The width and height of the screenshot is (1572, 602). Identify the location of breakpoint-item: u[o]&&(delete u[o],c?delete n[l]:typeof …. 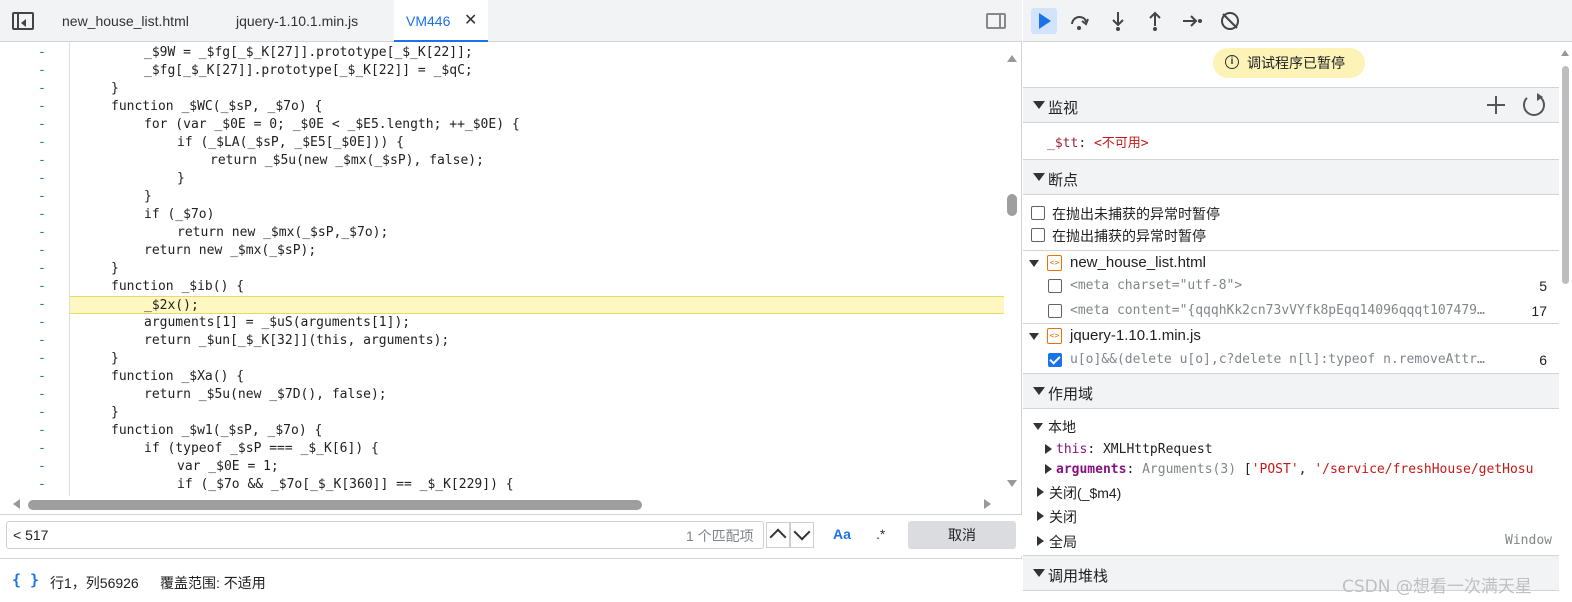
(1291, 360).